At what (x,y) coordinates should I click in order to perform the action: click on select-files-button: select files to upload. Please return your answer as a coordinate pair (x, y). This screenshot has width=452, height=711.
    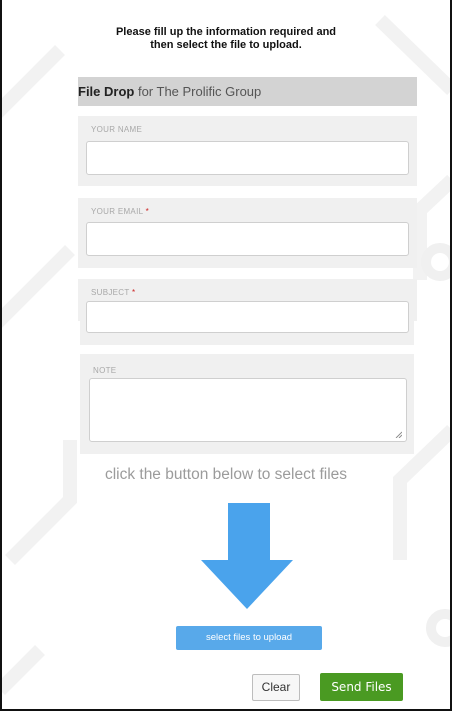
    Looking at the image, I should click on (249, 638).